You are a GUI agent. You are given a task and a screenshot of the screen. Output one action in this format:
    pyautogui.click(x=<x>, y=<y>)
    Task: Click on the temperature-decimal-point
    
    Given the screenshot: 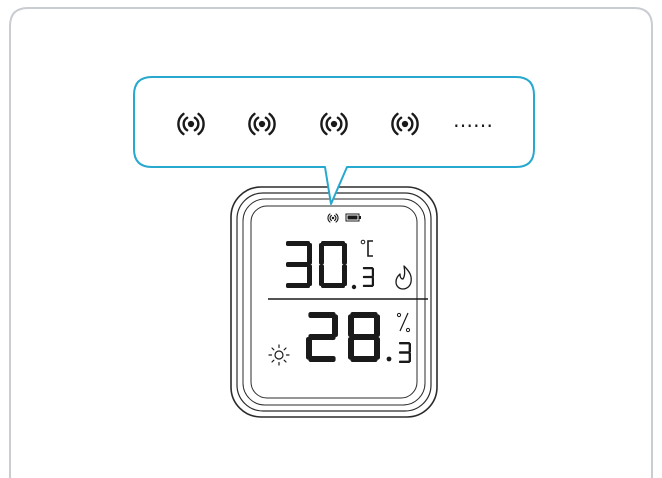 What is the action you would take?
    pyautogui.click(x=354, y=287)
    